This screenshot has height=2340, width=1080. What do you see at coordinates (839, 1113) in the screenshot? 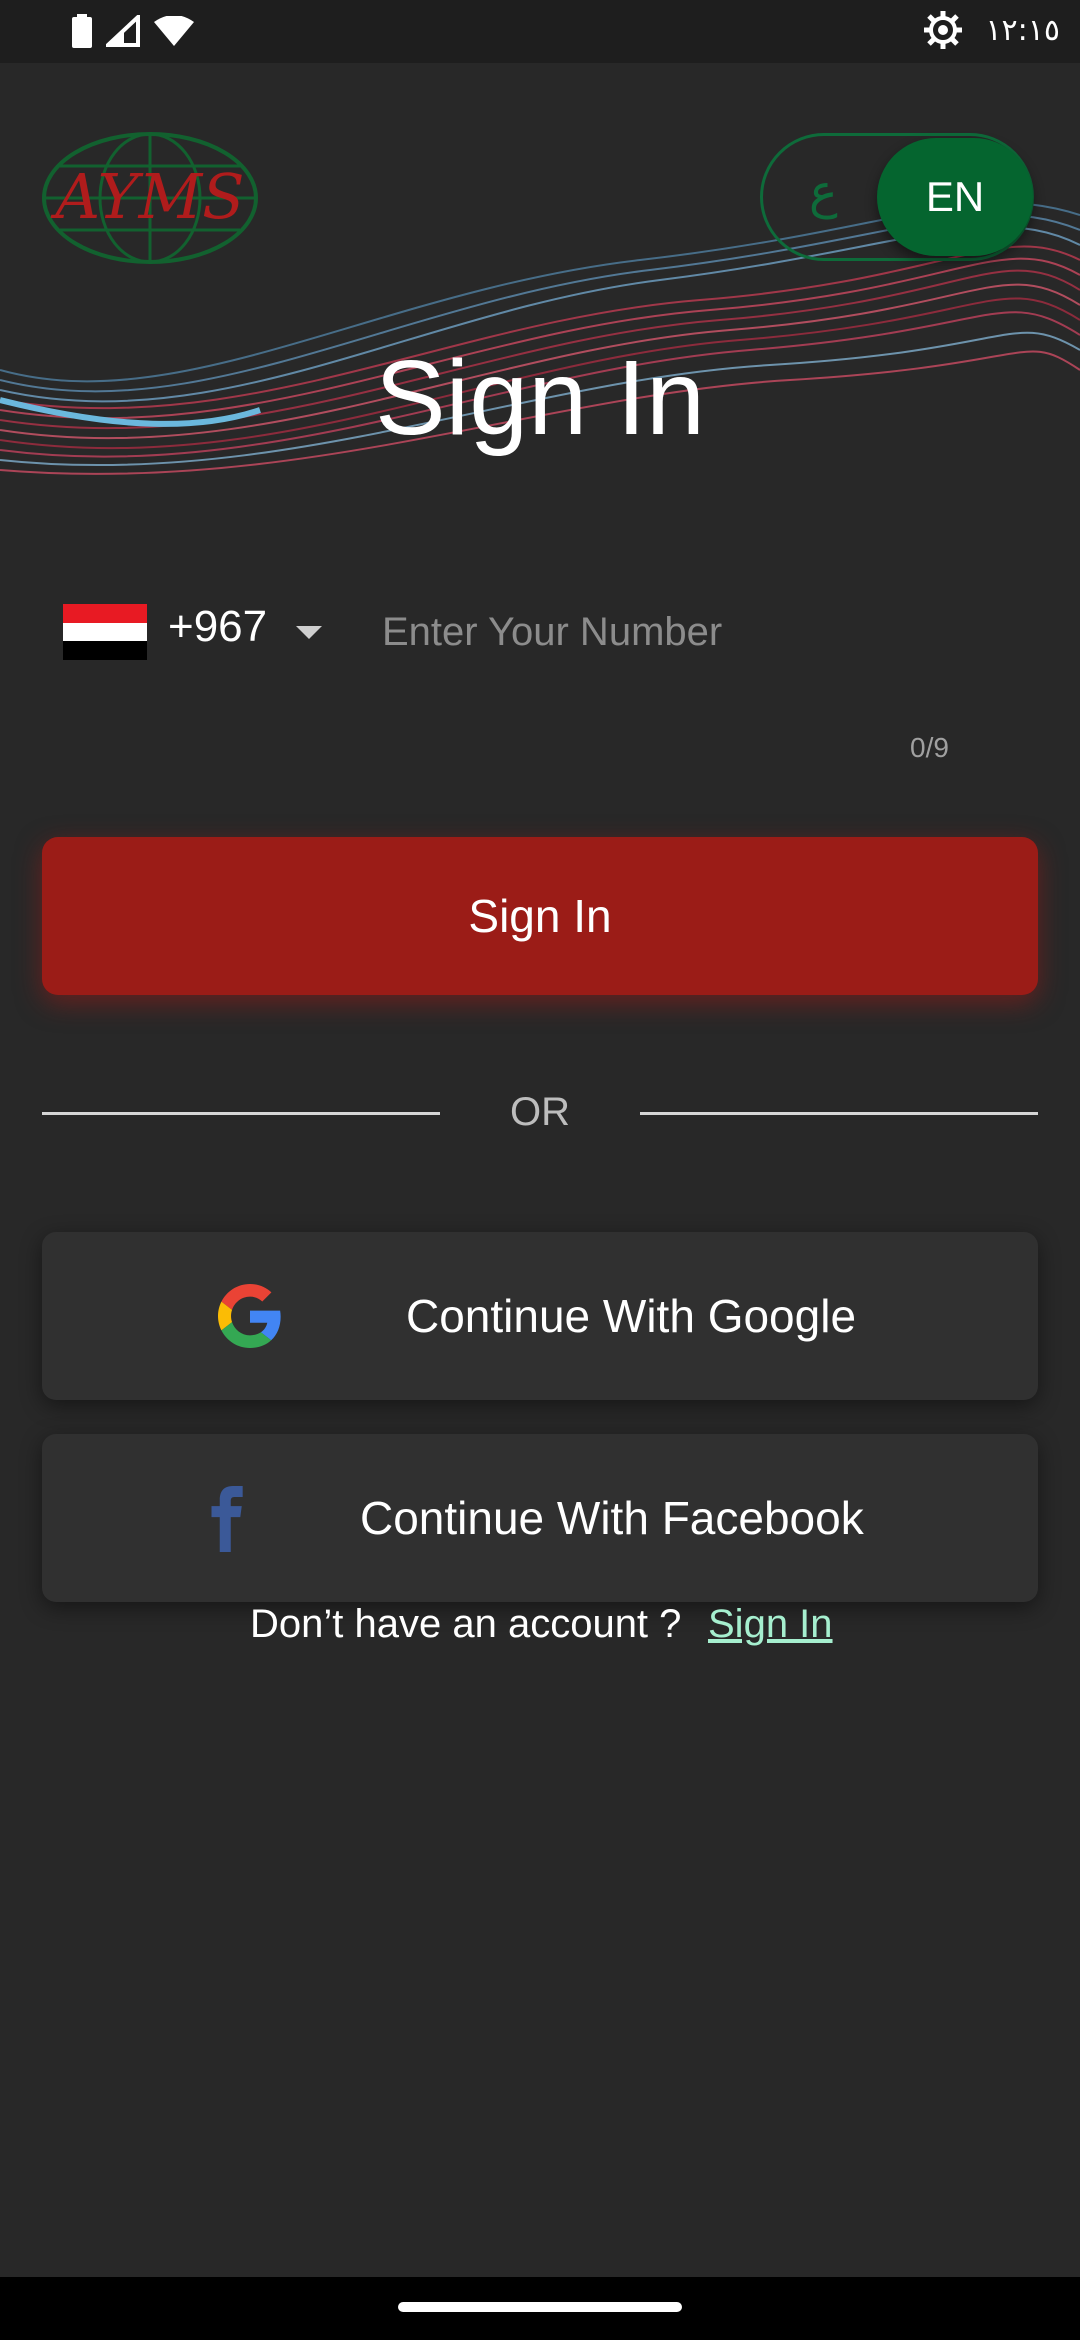
I see `divider-line-right` at bounding box center [839, 1113].